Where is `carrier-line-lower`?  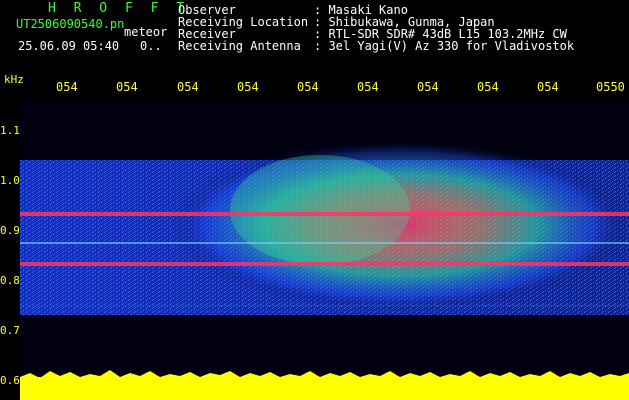 carrier-line-lower is located at coordinates (324, 264).